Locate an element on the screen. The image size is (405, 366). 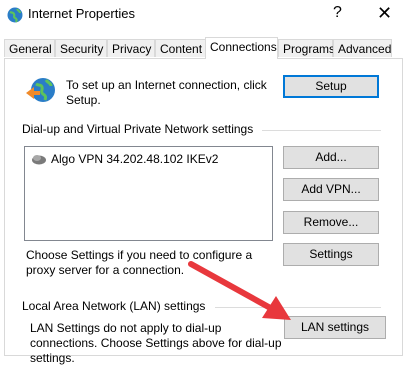
setup-globe-icon is located at coordinates (40, 90).